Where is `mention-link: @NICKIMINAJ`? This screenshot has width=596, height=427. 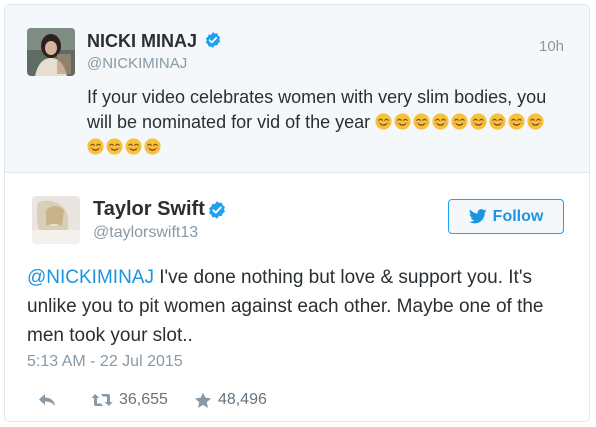
mention-link: @NICKIMINAJ is located at coordinates (90, 277).